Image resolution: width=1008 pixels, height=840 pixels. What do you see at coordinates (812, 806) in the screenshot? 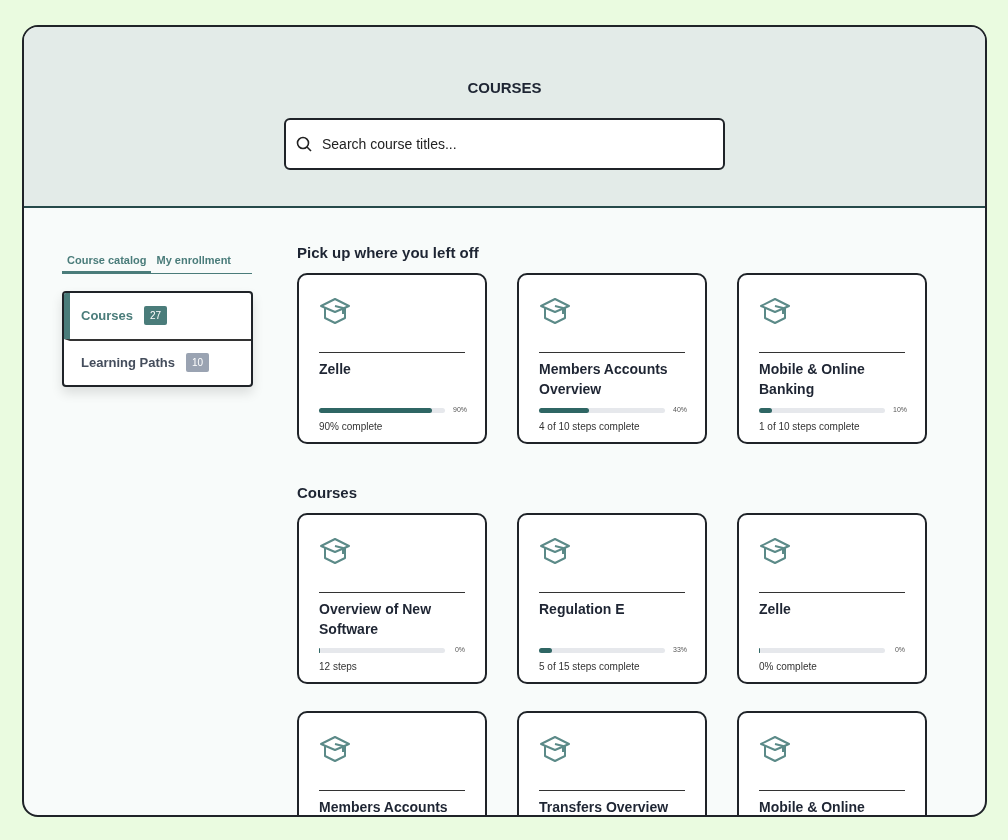
I see `course-title: Mobile & Online` at bounding box center [812, 806].